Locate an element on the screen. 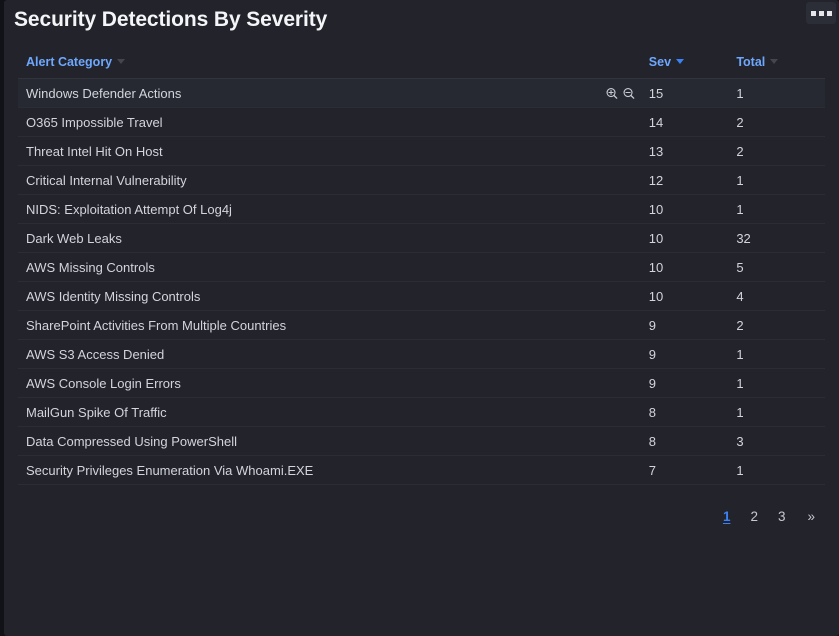 This screenshot has width=839, height=636. table-row: O365 Impossible Travel 14 2 is located at coordinates (421, 122).